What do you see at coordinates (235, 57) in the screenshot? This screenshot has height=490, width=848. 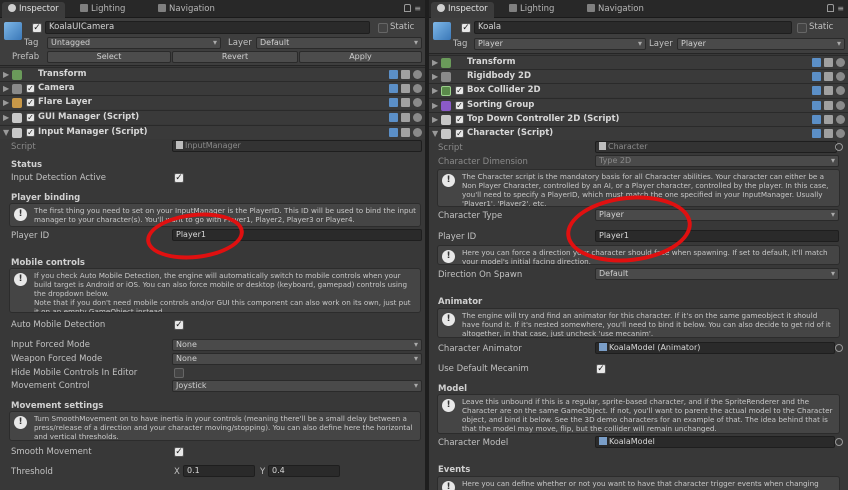 I see `prefab-revert-button: Revert` at bounding box center [235, 57].